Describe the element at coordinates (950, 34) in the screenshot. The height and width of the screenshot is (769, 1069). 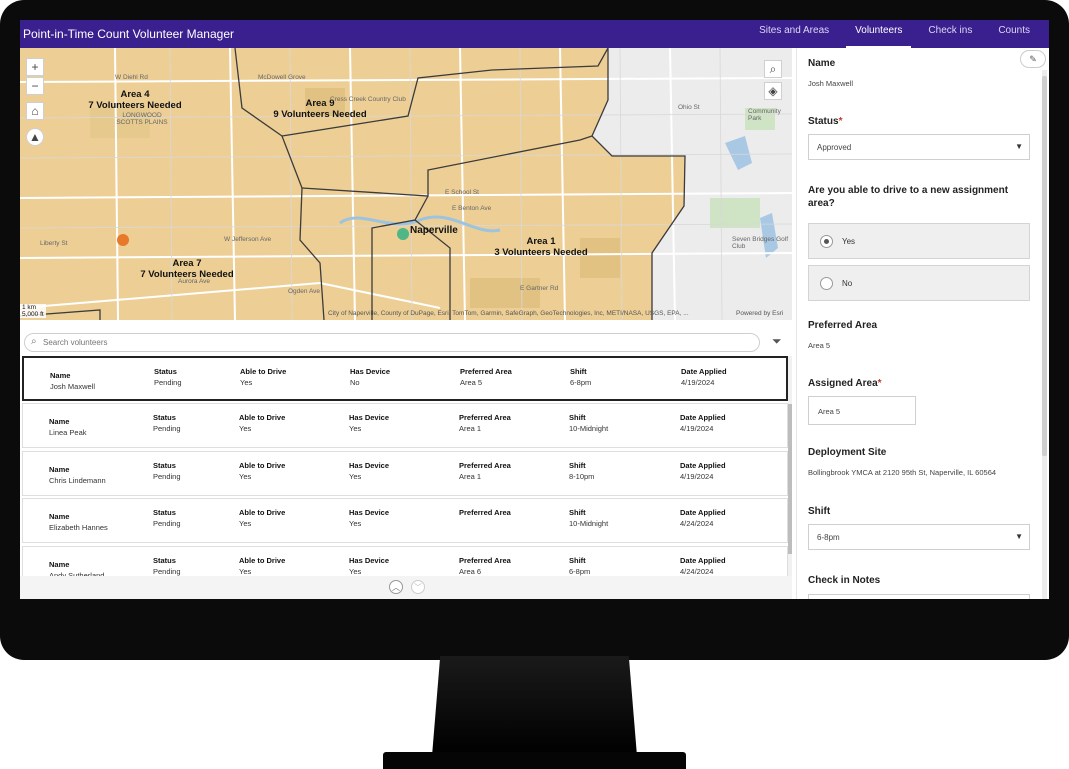
I see `tab-check-ins: Check ins` at that location.